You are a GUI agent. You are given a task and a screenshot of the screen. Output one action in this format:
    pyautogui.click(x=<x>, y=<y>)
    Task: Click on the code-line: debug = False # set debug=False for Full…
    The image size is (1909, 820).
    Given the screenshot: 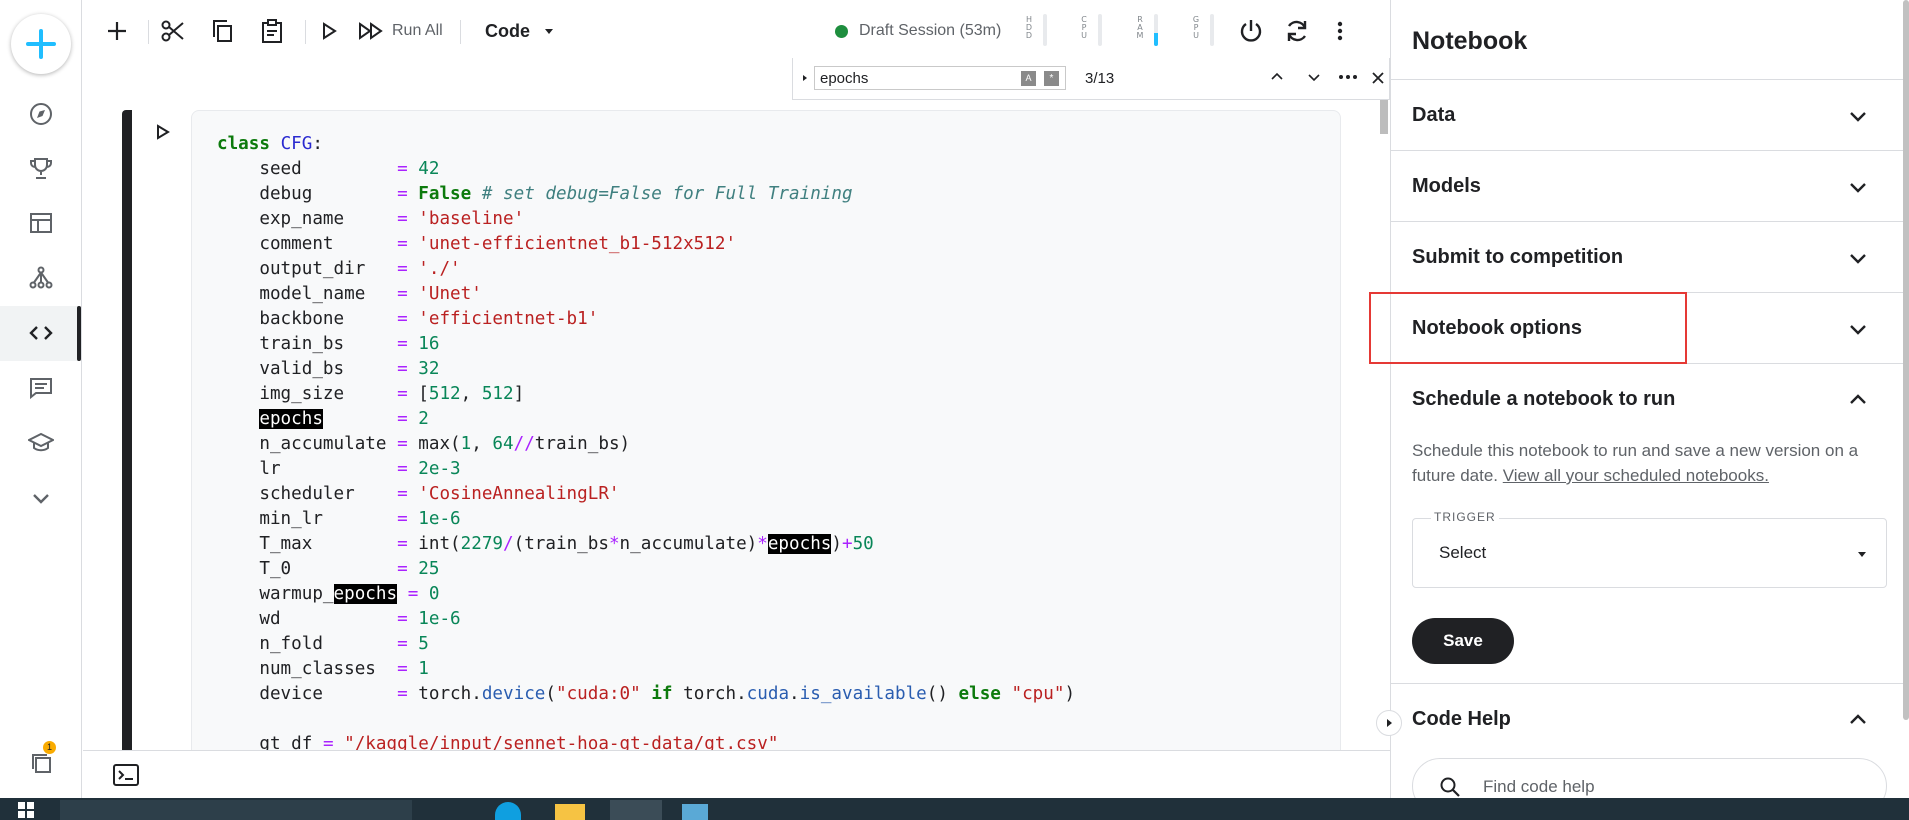 What is the action you would take?
    pyautogui.click(x=646, y=194)
    